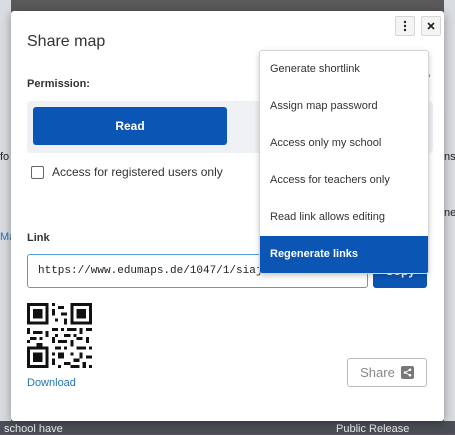 This screenshot has height=435, width=455. I want to click on background-text: Public Release, so click(373, 429).